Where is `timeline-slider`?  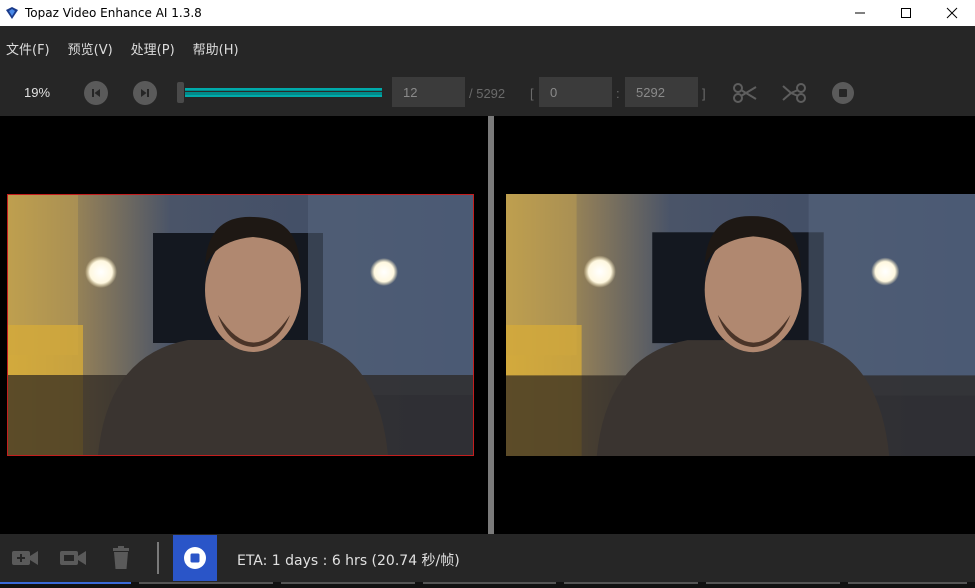
timeline-slider is located at coordinates (283, 92).